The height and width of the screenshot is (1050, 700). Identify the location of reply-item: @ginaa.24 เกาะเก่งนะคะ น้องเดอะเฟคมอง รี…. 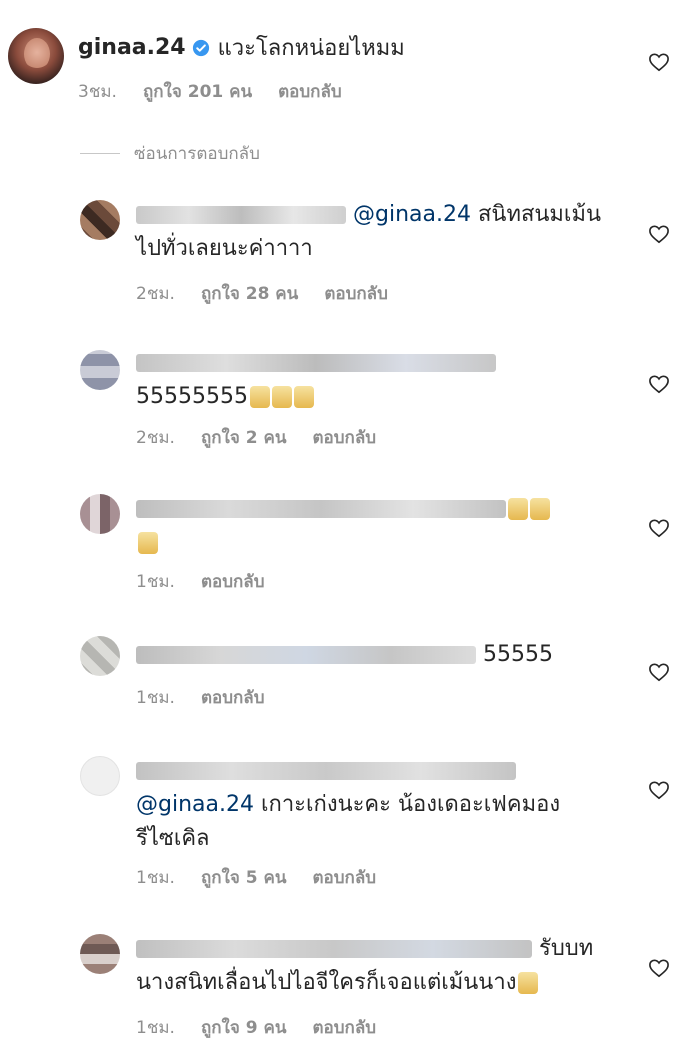
(350, 822).